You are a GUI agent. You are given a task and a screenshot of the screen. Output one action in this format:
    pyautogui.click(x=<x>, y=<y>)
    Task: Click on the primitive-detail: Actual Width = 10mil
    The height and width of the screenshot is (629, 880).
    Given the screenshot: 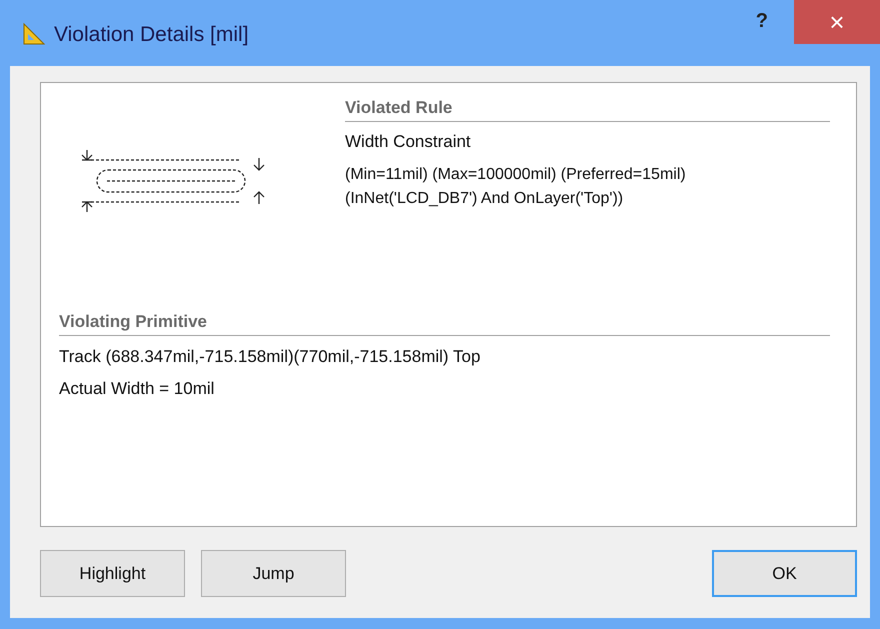 What is the action you would take?
    pyautogui.click(x=137, y=389)
    